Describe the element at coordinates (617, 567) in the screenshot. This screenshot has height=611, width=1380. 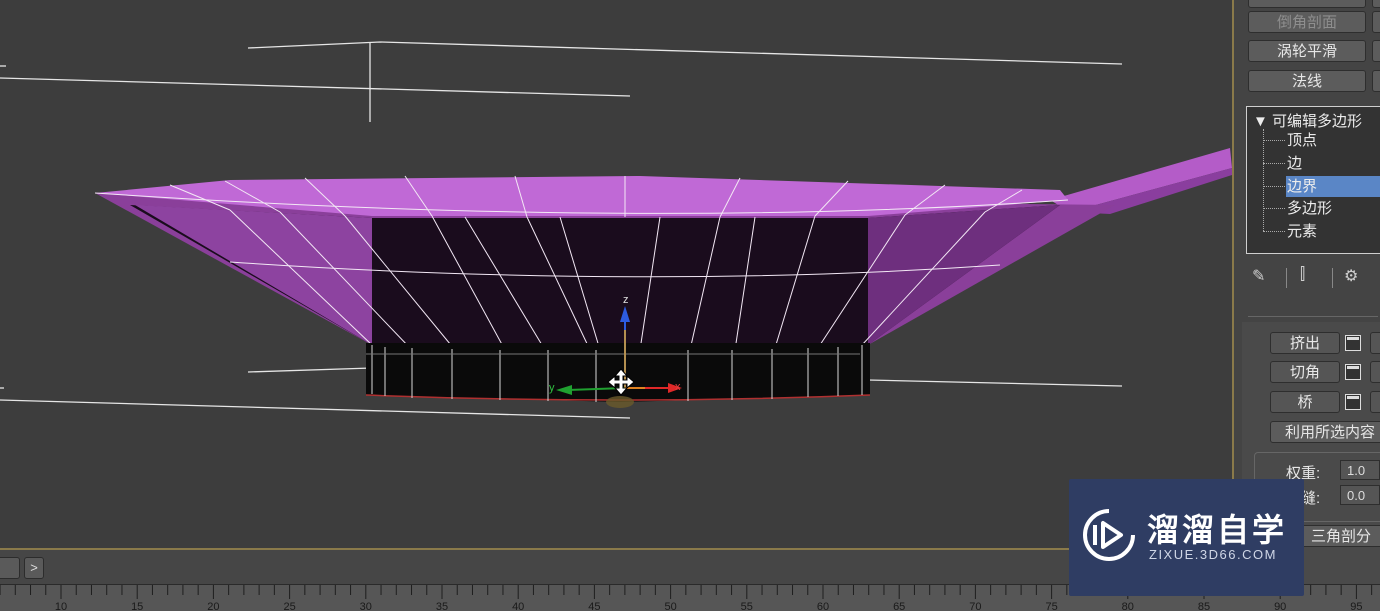
I see `time-slider-bar` at that location.